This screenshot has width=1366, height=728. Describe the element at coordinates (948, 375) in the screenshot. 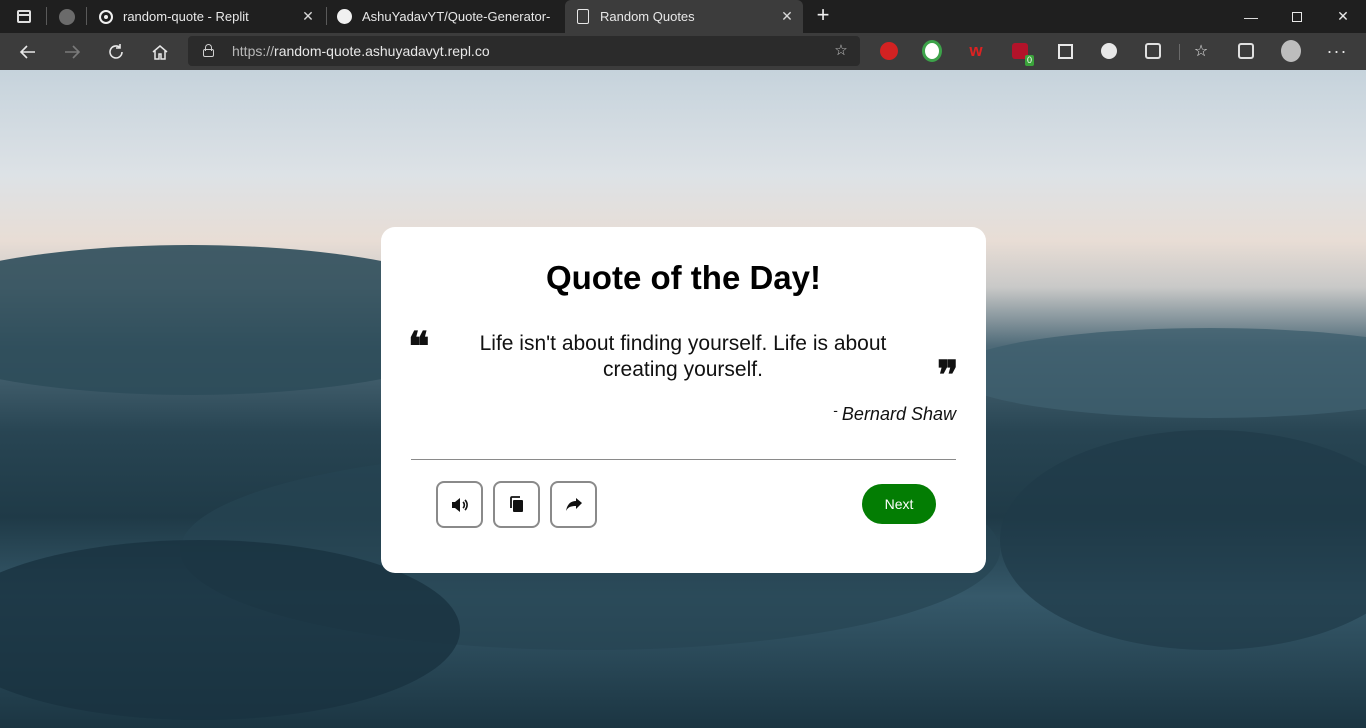

I see `close-quote-icon: ❞` at that location.